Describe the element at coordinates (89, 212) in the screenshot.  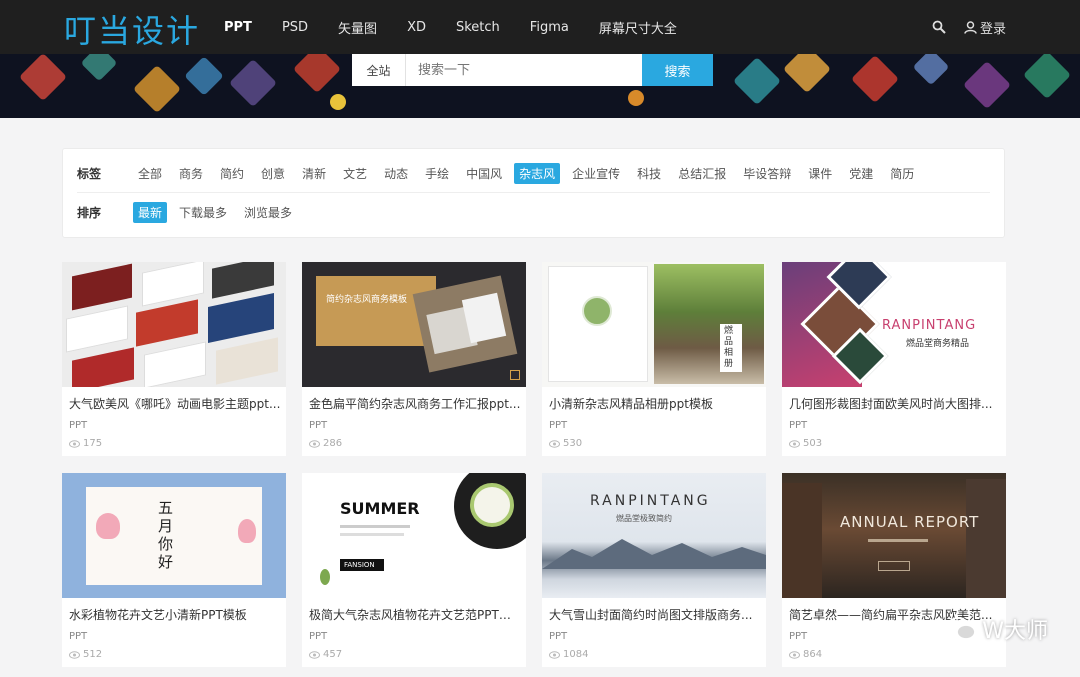
I see `sort-label: 排序` at that location.